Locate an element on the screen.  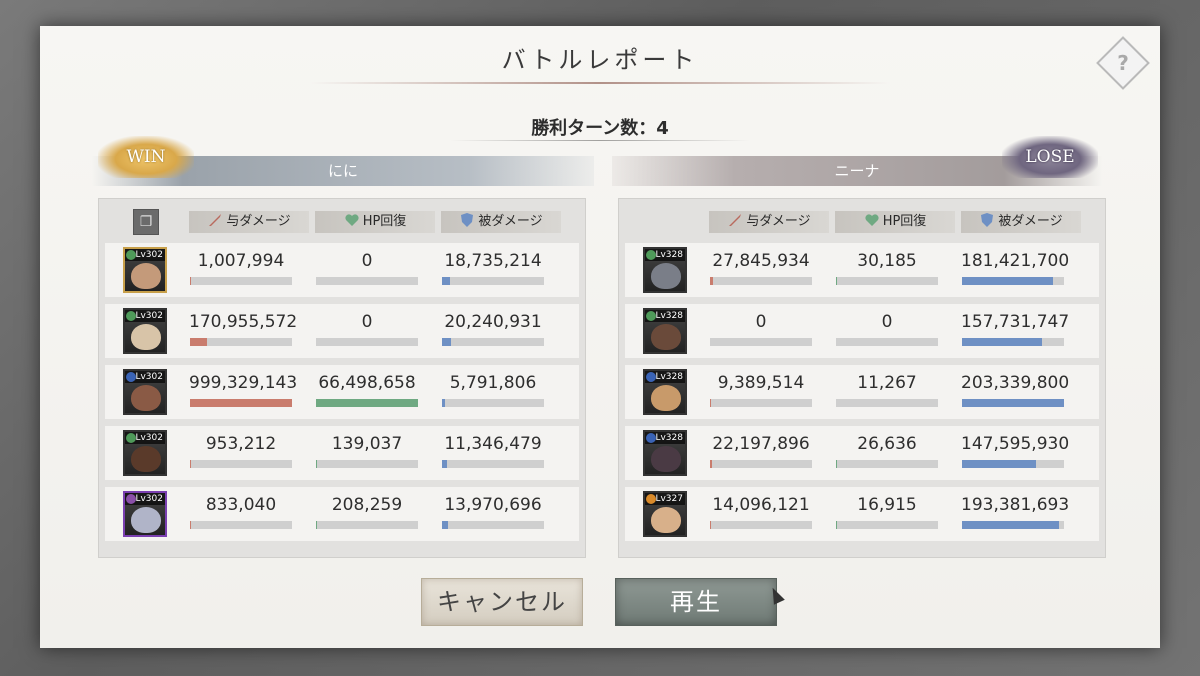
heart-icon is located at coordinates (872, 220).